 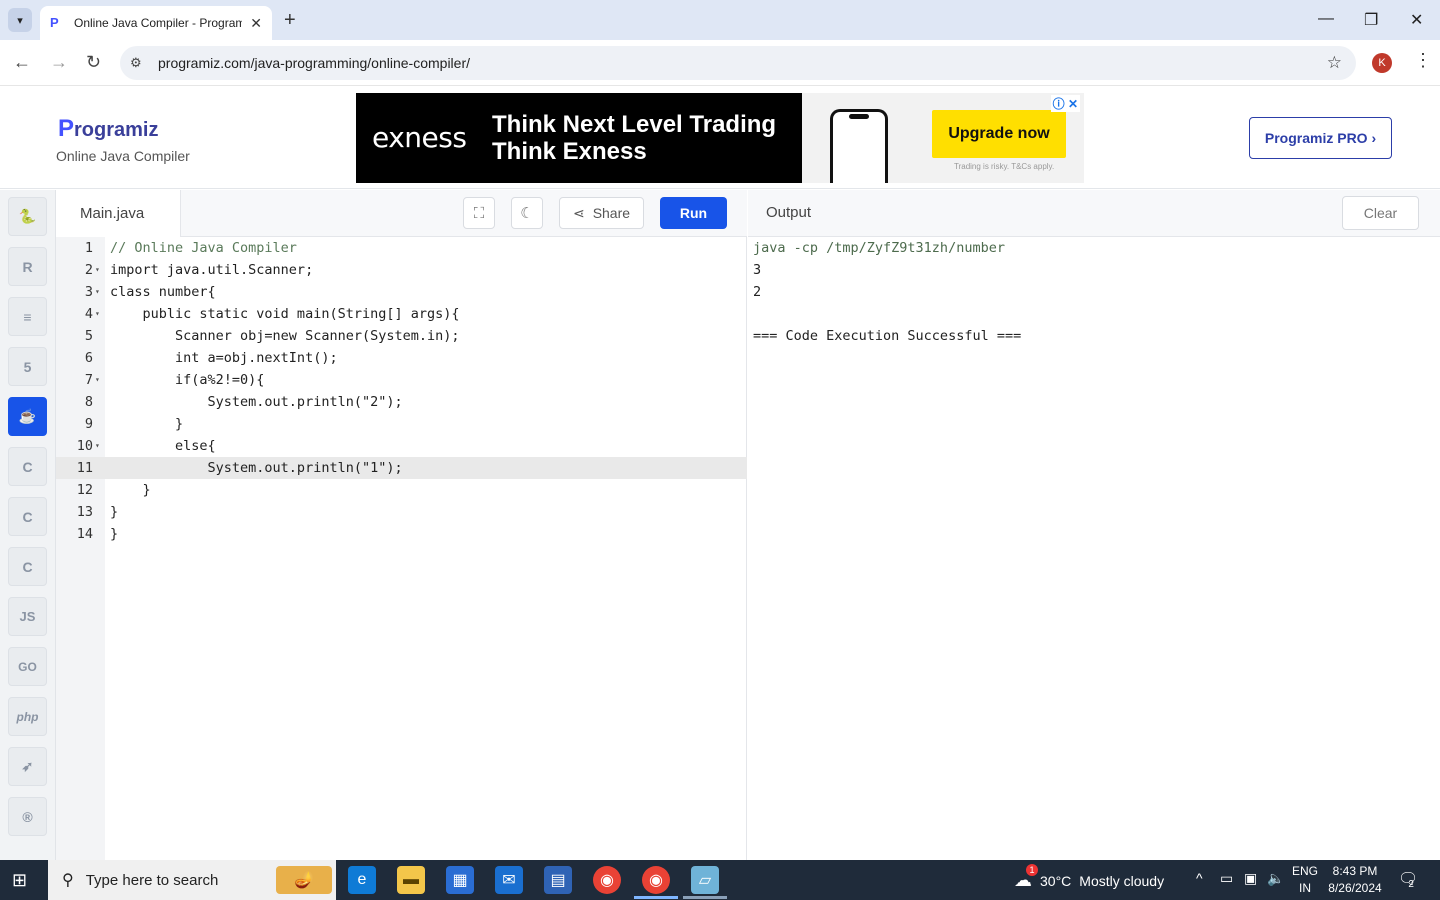 What do you see at coordinates (27, 666) in the screenshot?
I see `go-icon: GO` at bounding box center [27, 666].